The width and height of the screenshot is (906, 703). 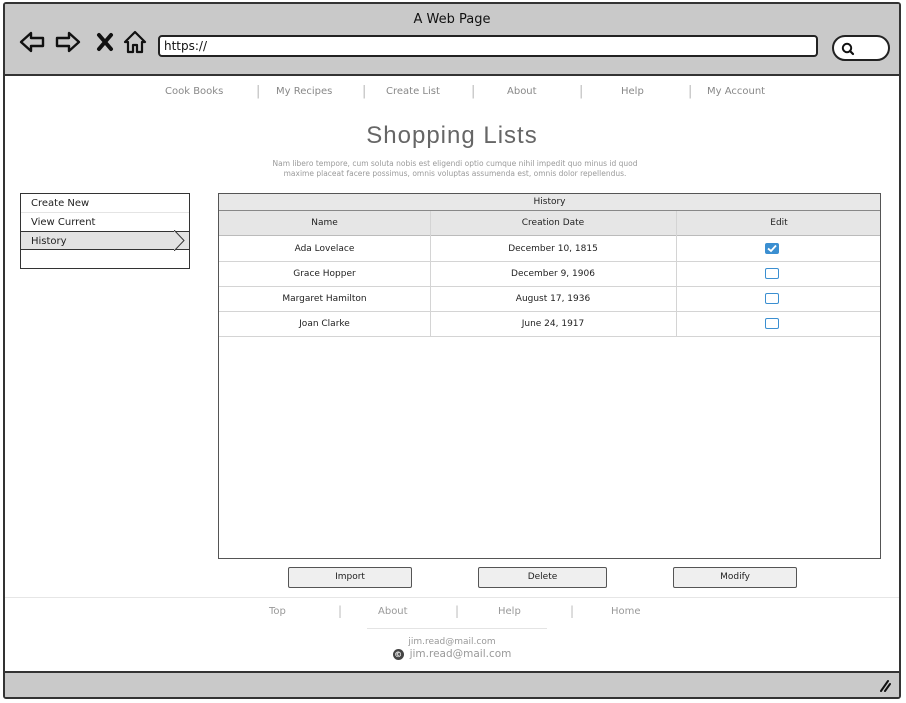 What do you see at coordinates (452, 684) in the screenshot?
I see `status-bar` at bounding box center [452, 684].